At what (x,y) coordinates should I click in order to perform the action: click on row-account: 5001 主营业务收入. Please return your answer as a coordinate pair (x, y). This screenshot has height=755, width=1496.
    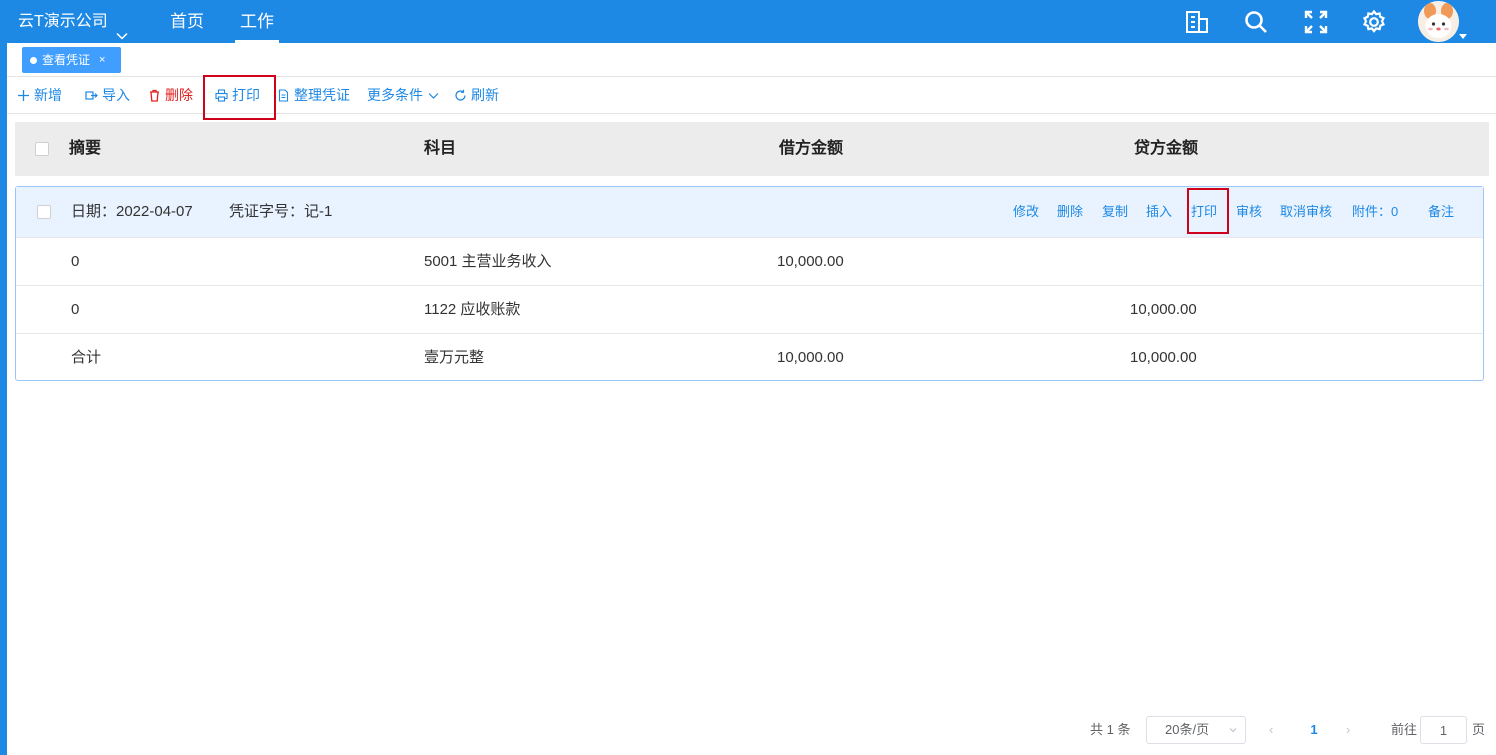
    Looking at the image, I should click on (488, 261).